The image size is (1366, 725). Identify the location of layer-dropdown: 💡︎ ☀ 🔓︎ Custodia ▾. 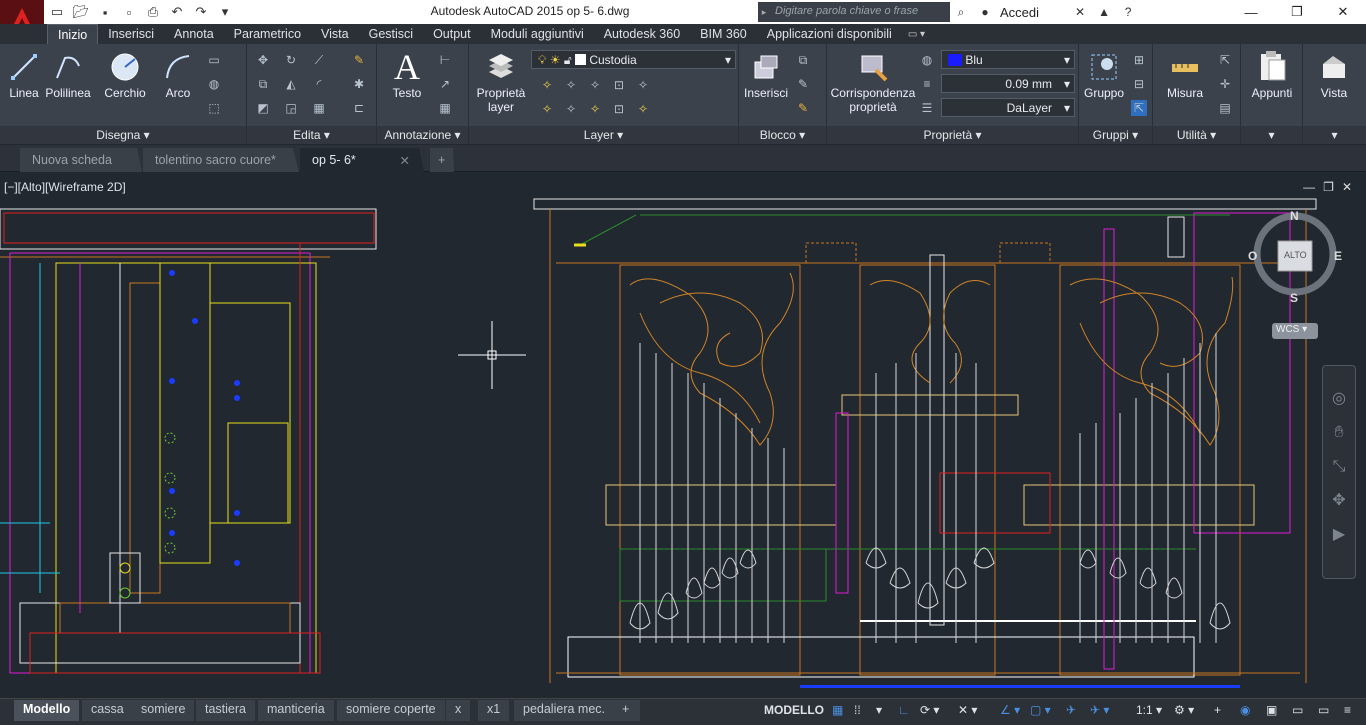
(633, 59).